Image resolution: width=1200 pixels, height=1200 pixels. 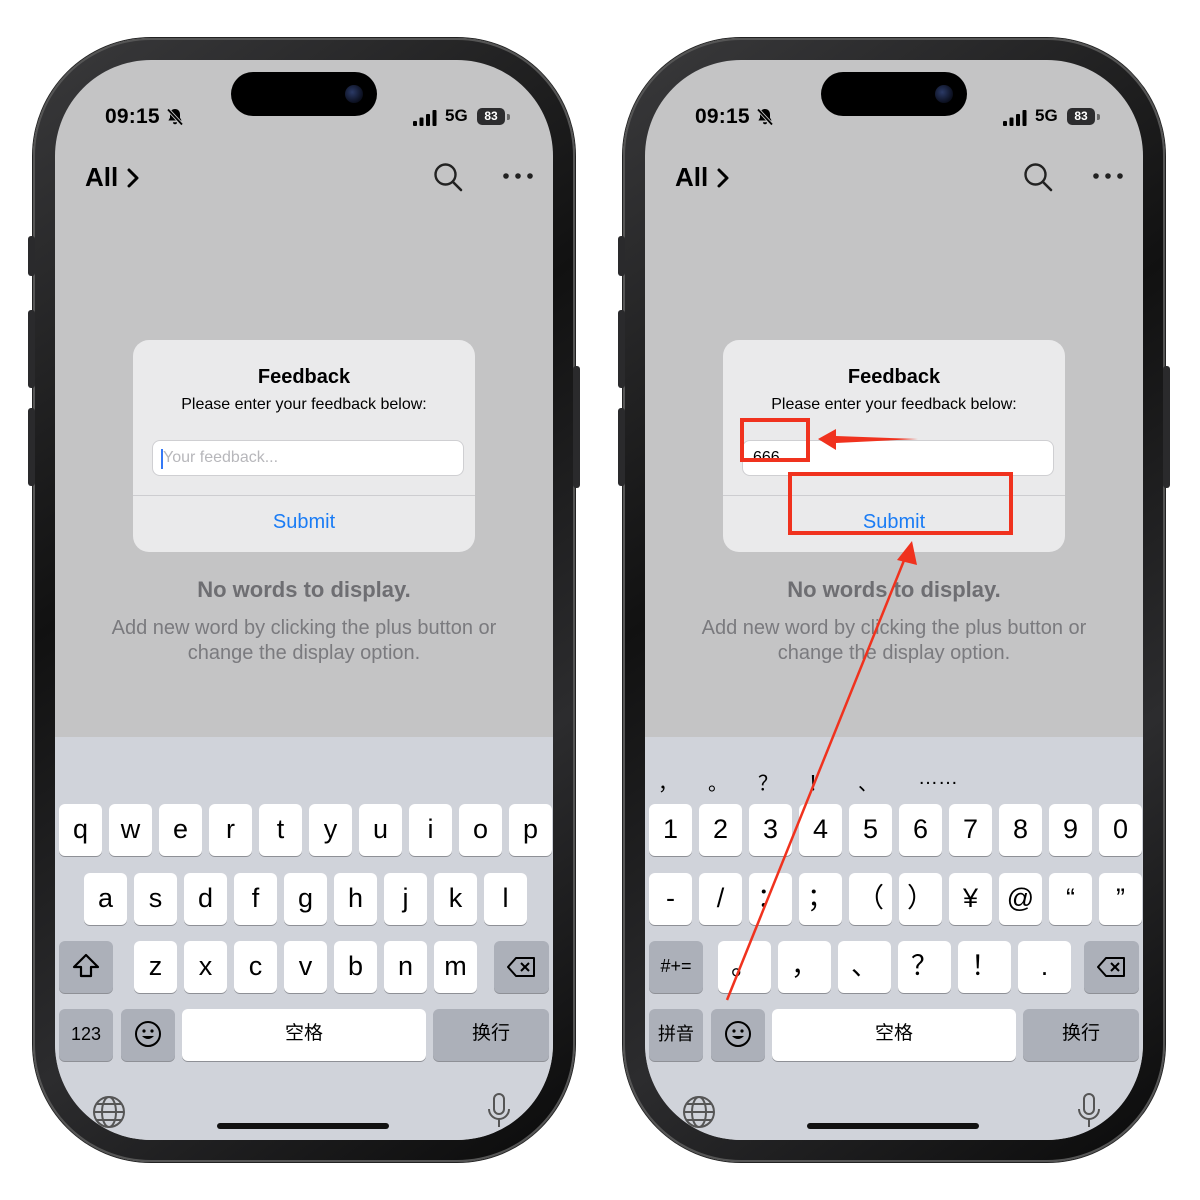 What do you see at coordinates (530, 830) in the screenshot?
I see `key-p: p` at bounding box center [530, 830].